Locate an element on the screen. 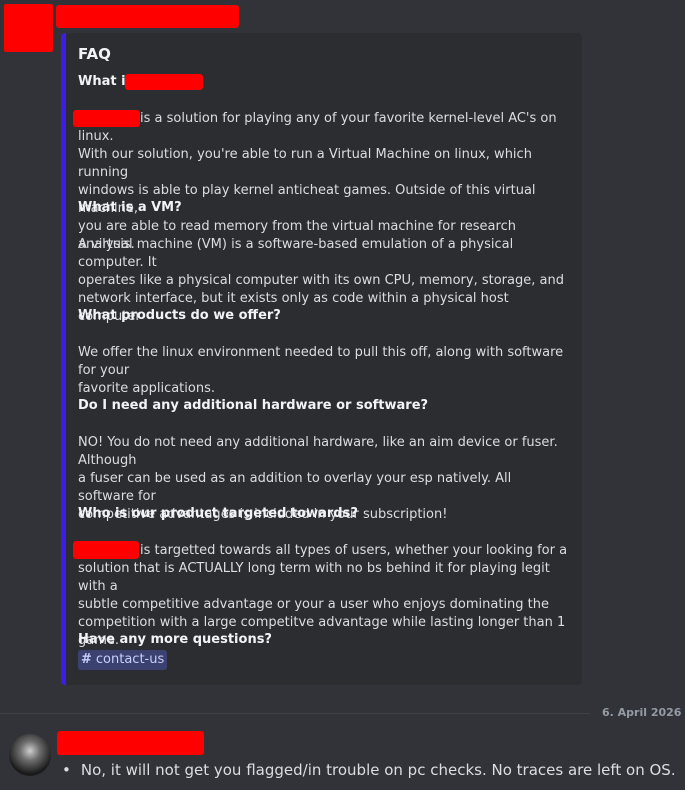 The height and width of the screenshot is (790, 685). date-divider-label: 6. April 2026 is located at coordinates (642, 712).